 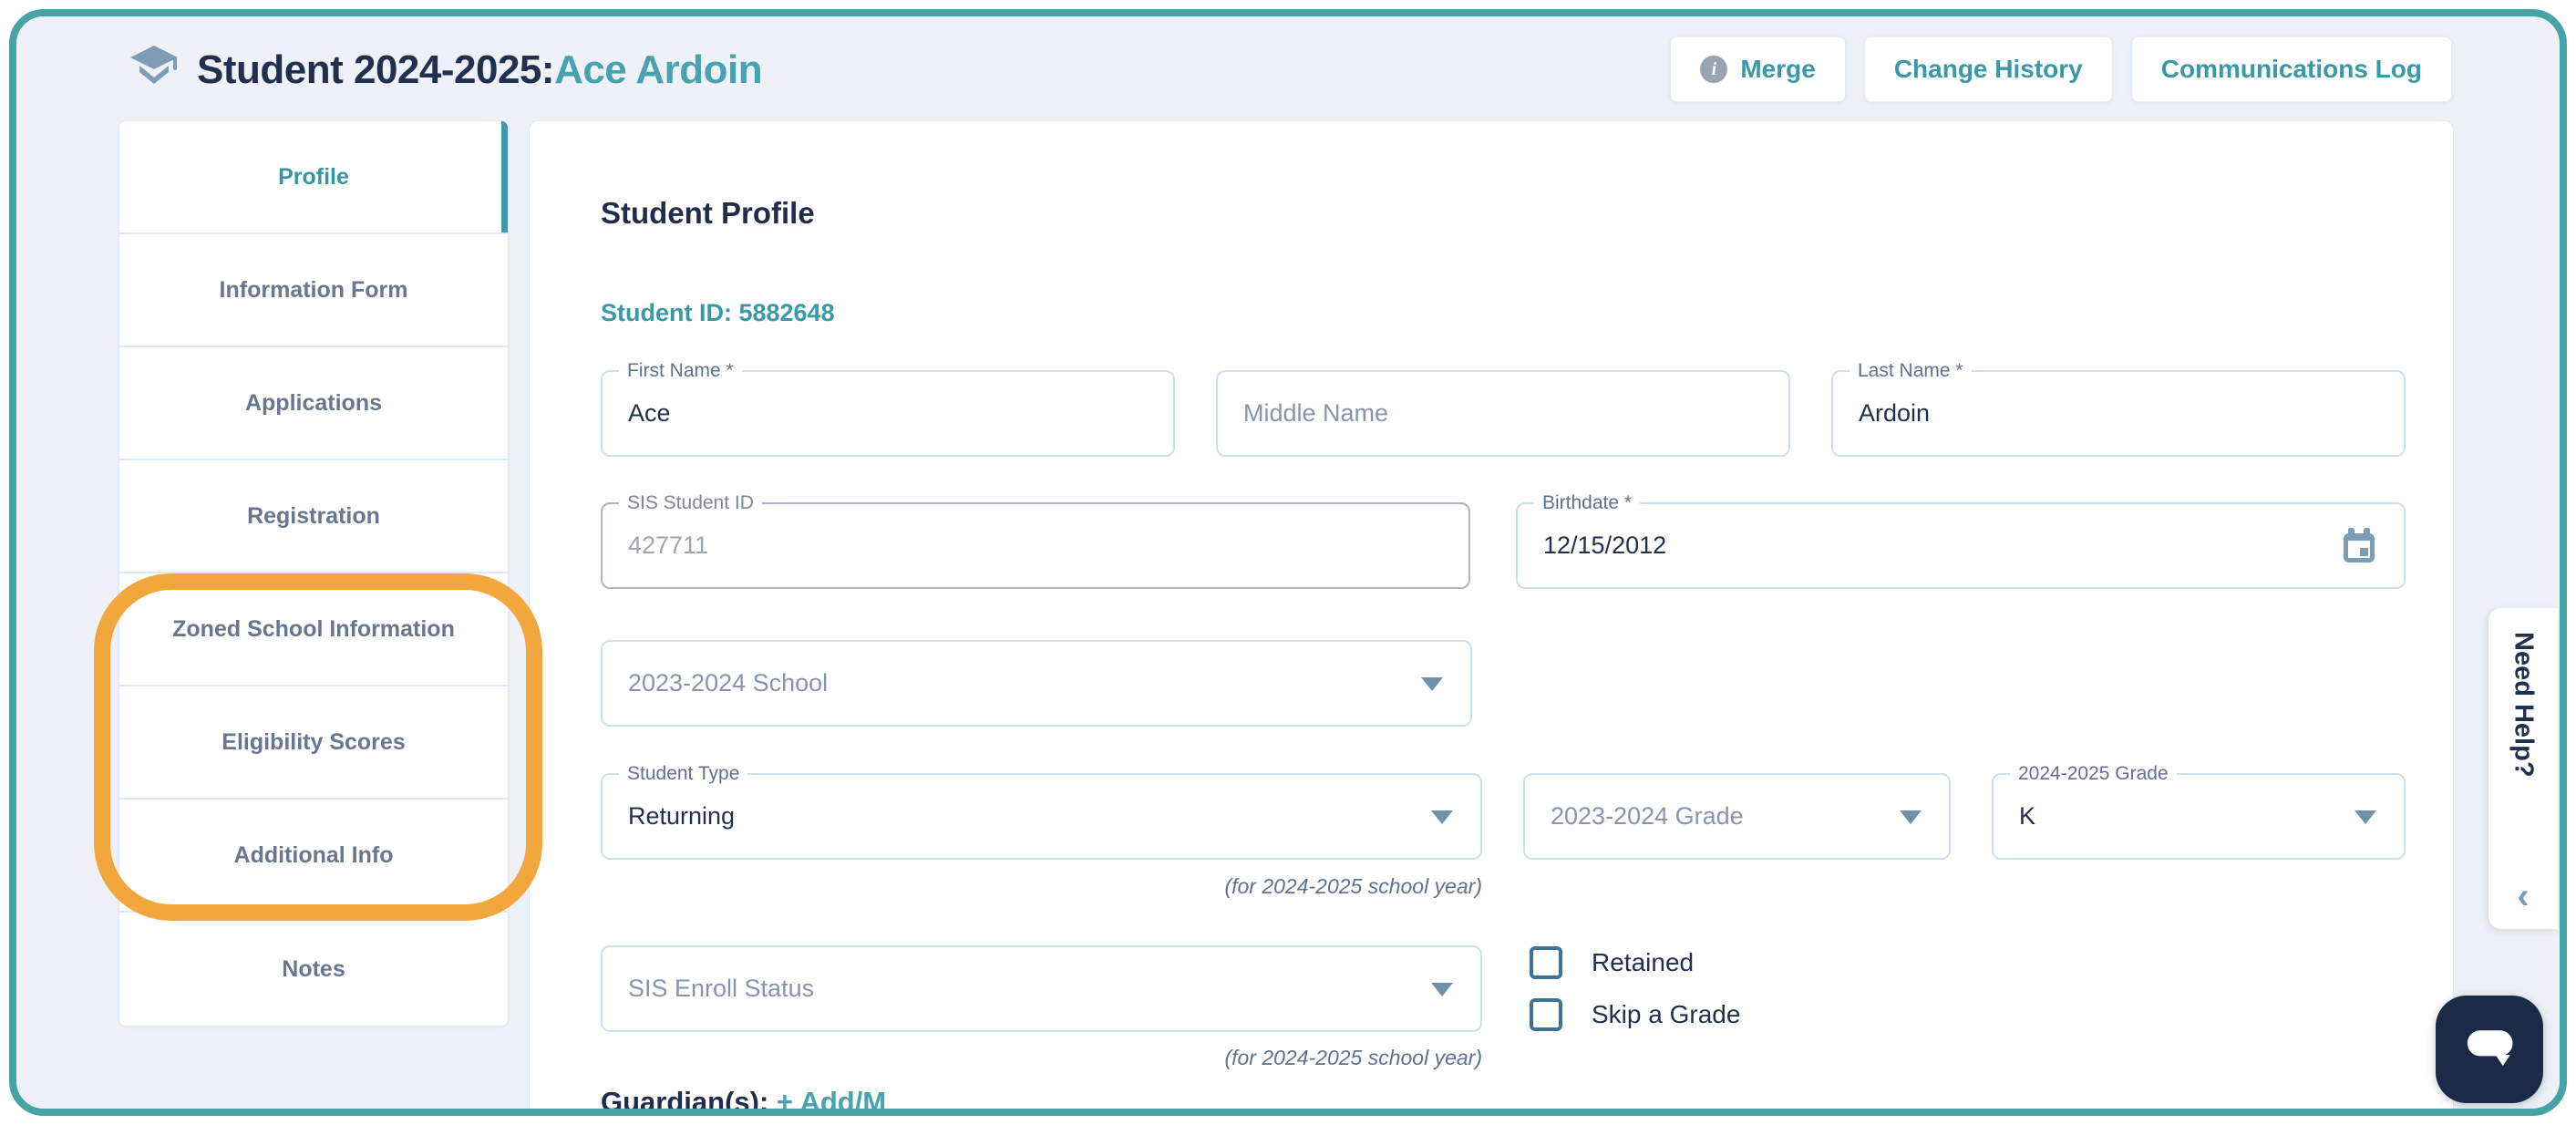 What do you see at coordinates (2093, 774) in the screenshot?
I see `grade-2024-2025-label: 2024-2025 Grade` at bounding box center [2093, 774].